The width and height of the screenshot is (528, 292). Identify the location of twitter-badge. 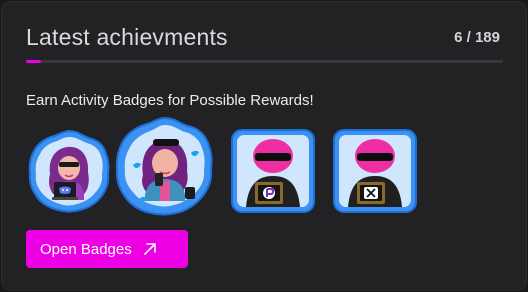
(165, 167).